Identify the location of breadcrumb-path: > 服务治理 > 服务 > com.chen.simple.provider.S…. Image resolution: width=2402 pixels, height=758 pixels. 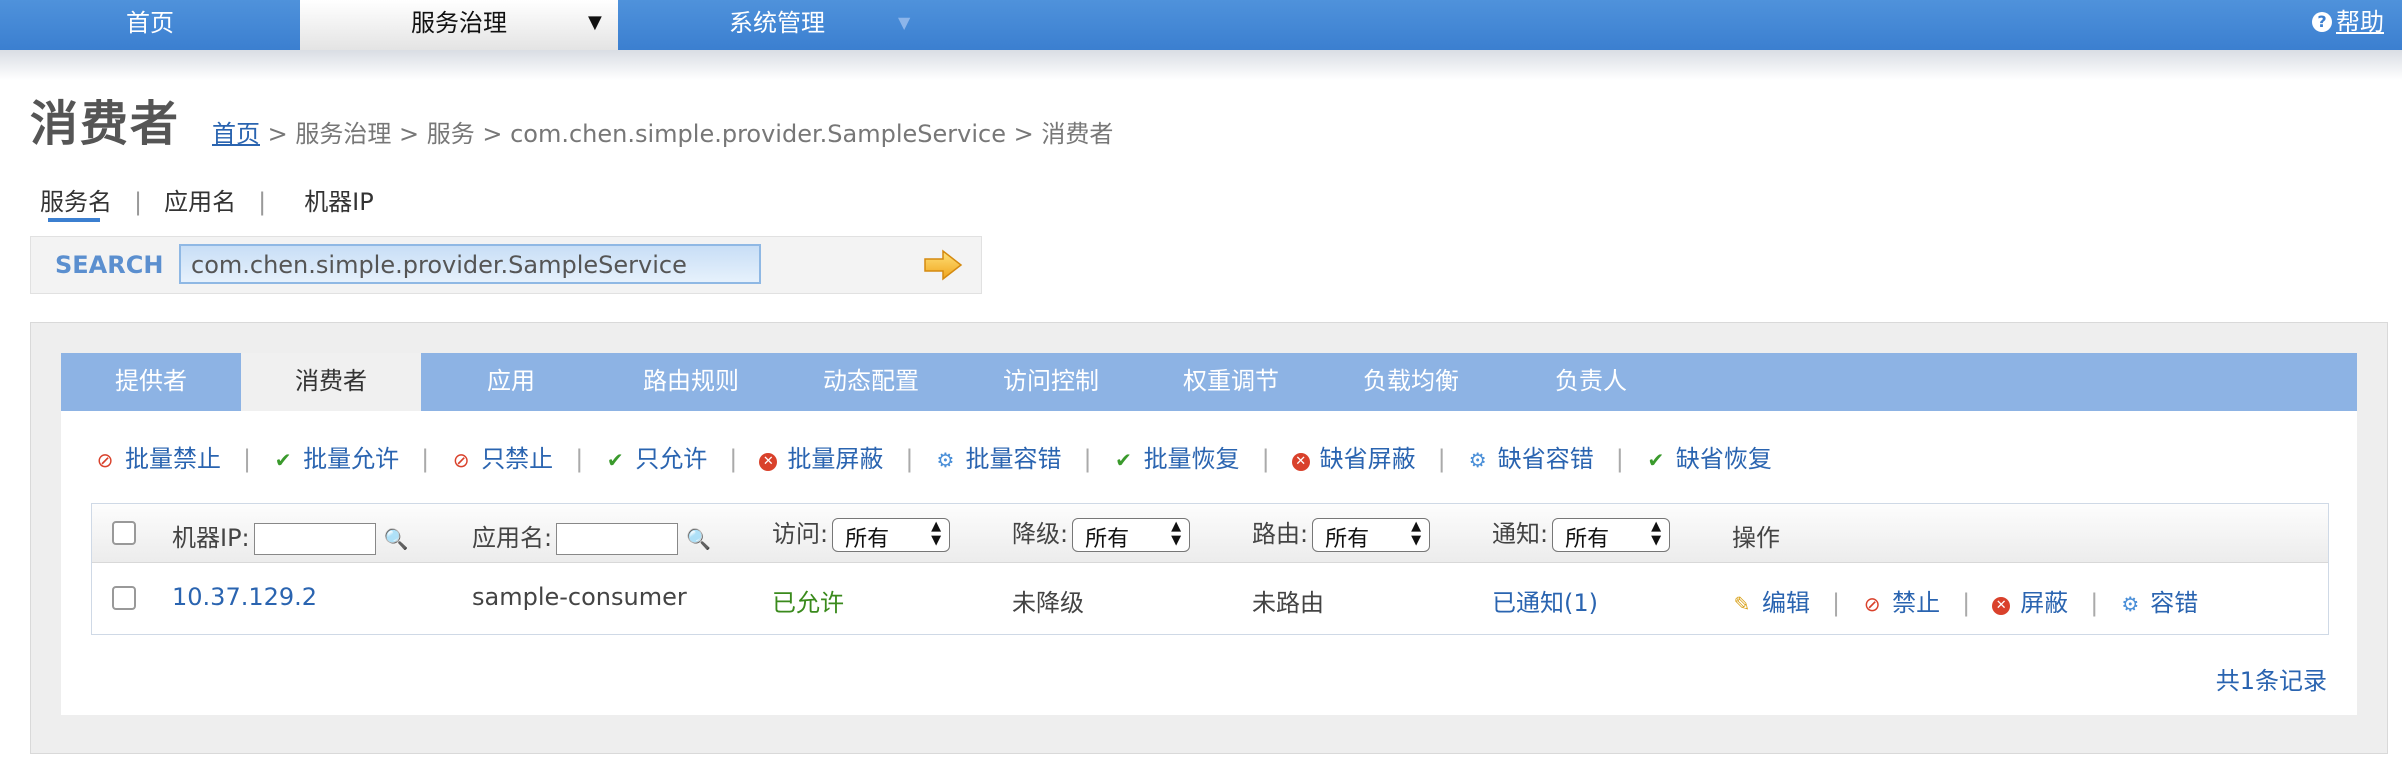
(687, 134).